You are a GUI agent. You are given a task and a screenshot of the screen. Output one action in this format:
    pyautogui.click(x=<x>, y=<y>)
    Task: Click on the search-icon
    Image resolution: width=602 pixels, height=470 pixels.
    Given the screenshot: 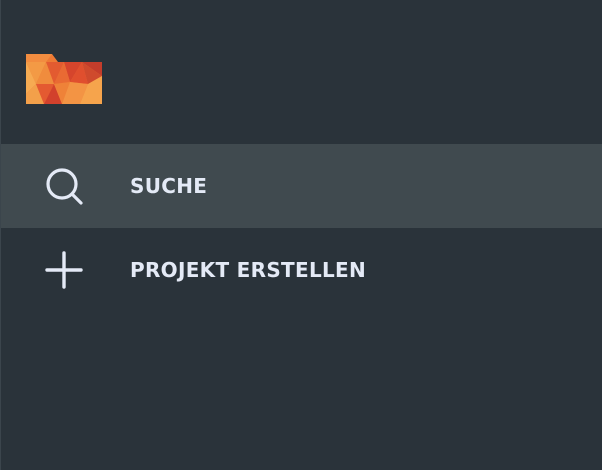 What is the action you would take?
    pyautogui.click(x=64, y=186)
    